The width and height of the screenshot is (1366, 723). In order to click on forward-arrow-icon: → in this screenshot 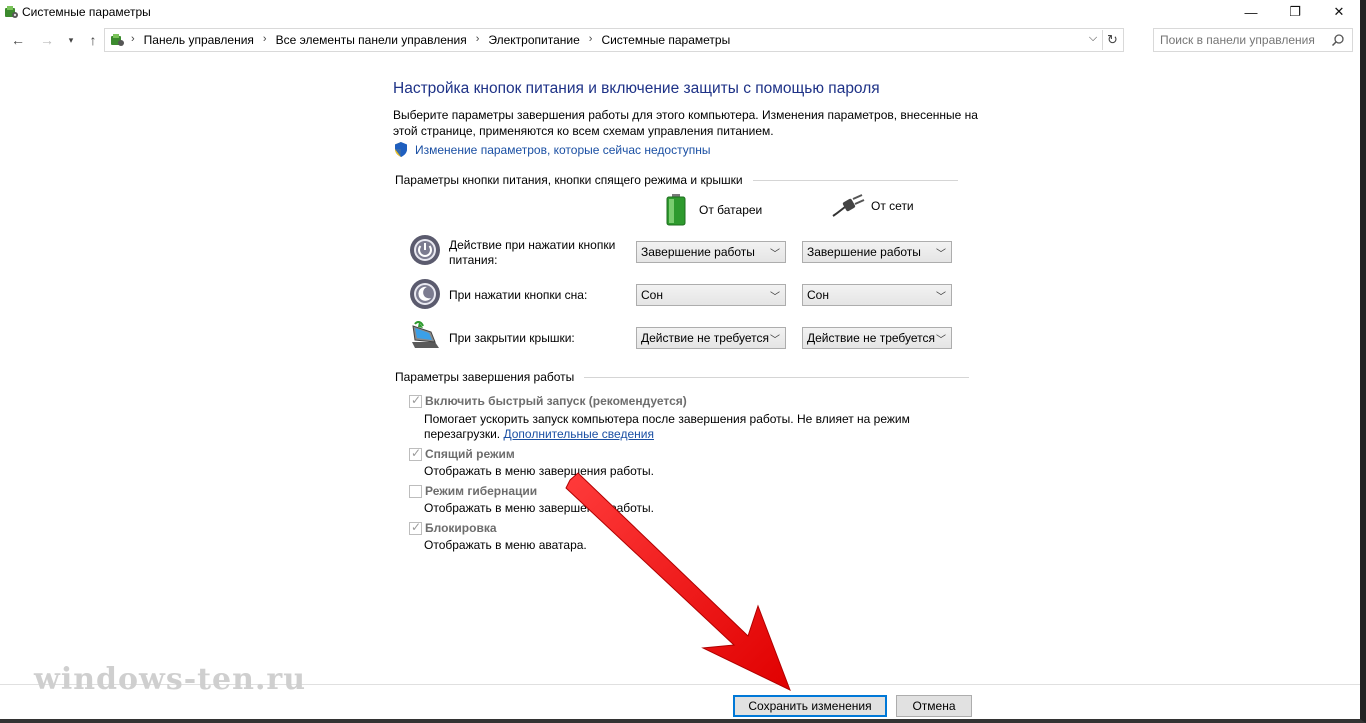, I will do `click(47, 40)`.